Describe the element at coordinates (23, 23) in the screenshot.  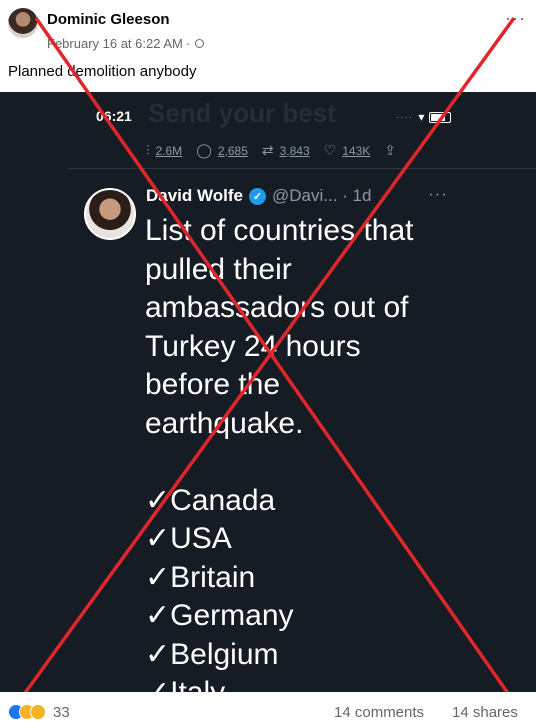
I see `author-avatar` at that location.